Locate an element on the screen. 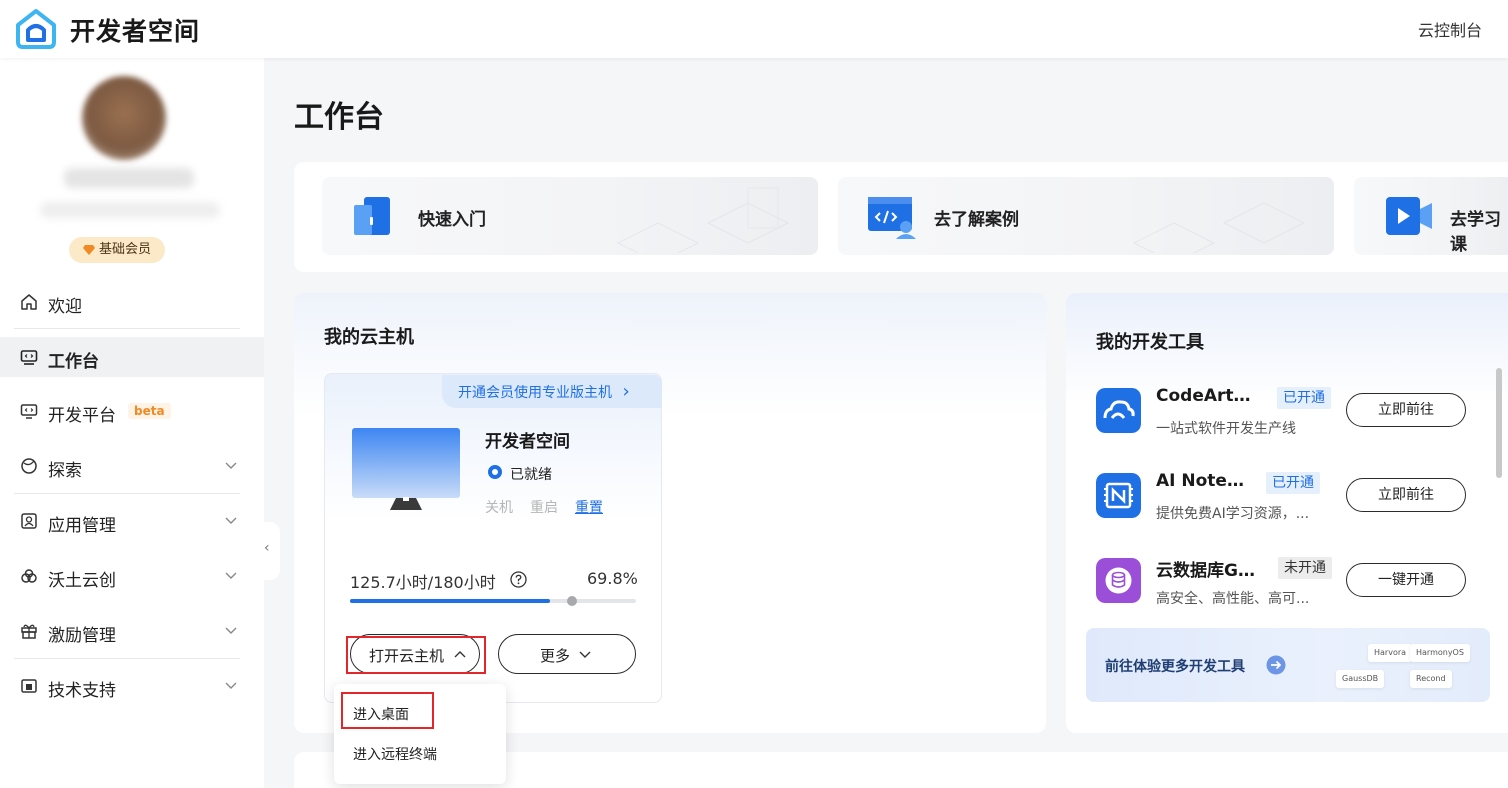 This screenshot has width=1508, height=788. explore-icon is located at coordinates (29, 466).